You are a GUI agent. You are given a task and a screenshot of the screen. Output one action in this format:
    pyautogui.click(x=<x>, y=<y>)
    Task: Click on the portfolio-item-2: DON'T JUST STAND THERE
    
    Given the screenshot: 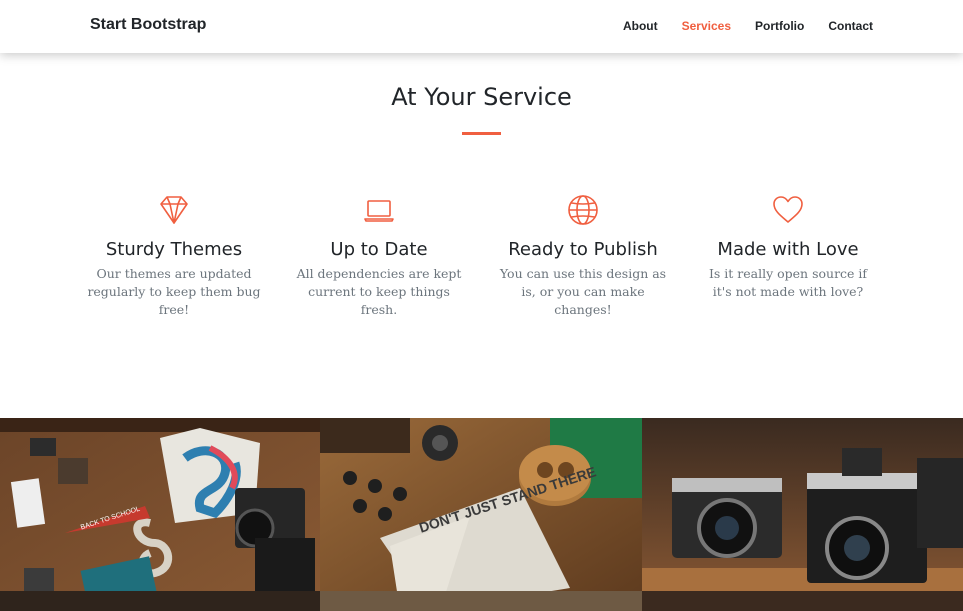 What is the action you would take?
    pyautogui.click(x=481, y=514)
    